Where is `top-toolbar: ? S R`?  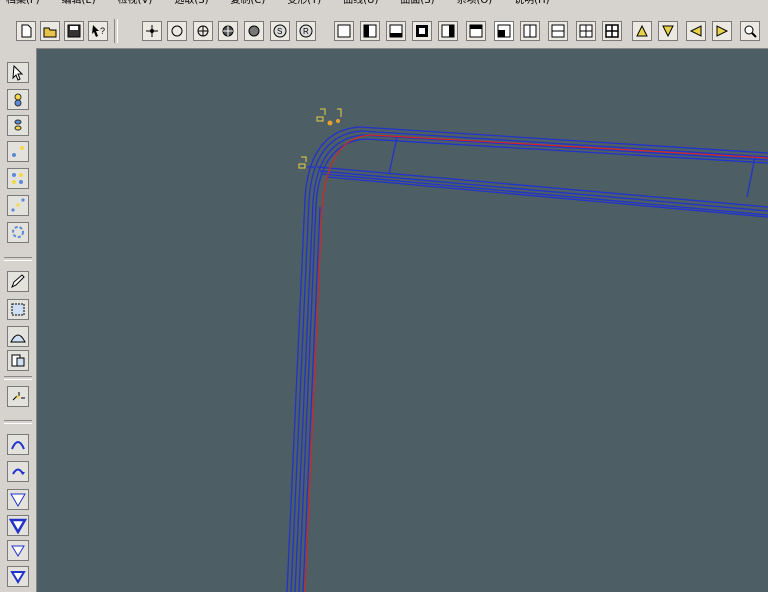
top-toolbar: ? S R is located at coordinates (384, 29).